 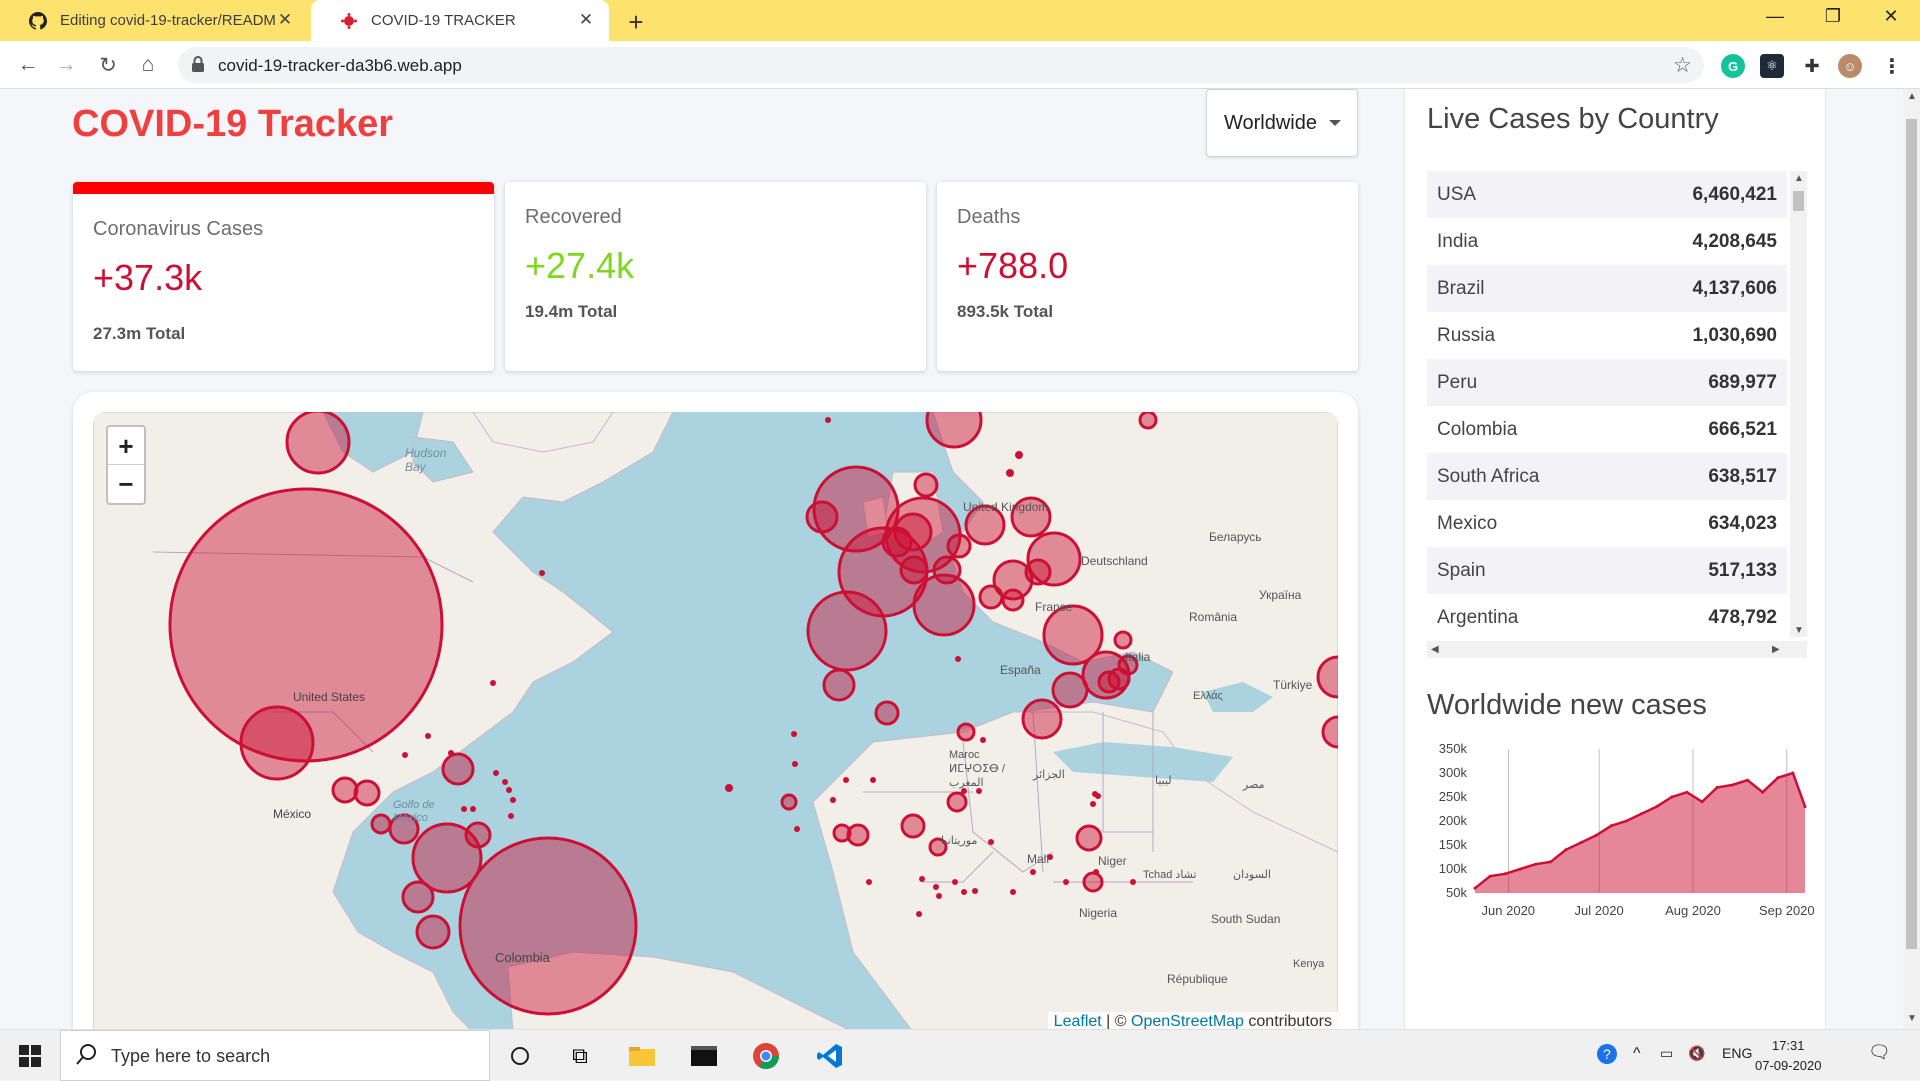 I want to click on x-tick-label: Jul 2020, so click(x=1599, y=910).